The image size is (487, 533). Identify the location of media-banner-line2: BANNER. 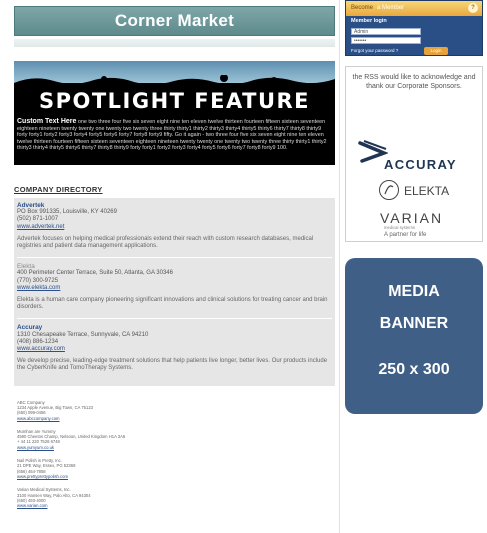
(414, 323).